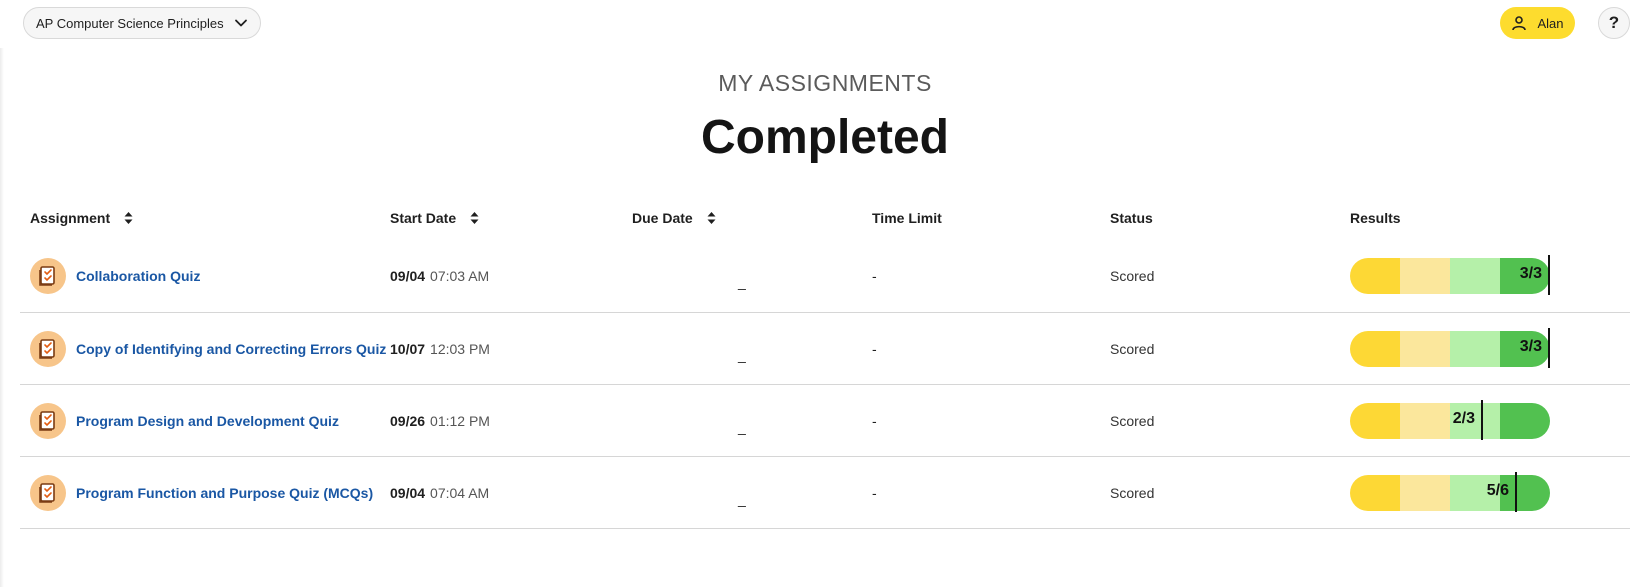 The height and width of the screenshot is (587, 1650). I want to click on column-status: Status, so click(1131, 218).